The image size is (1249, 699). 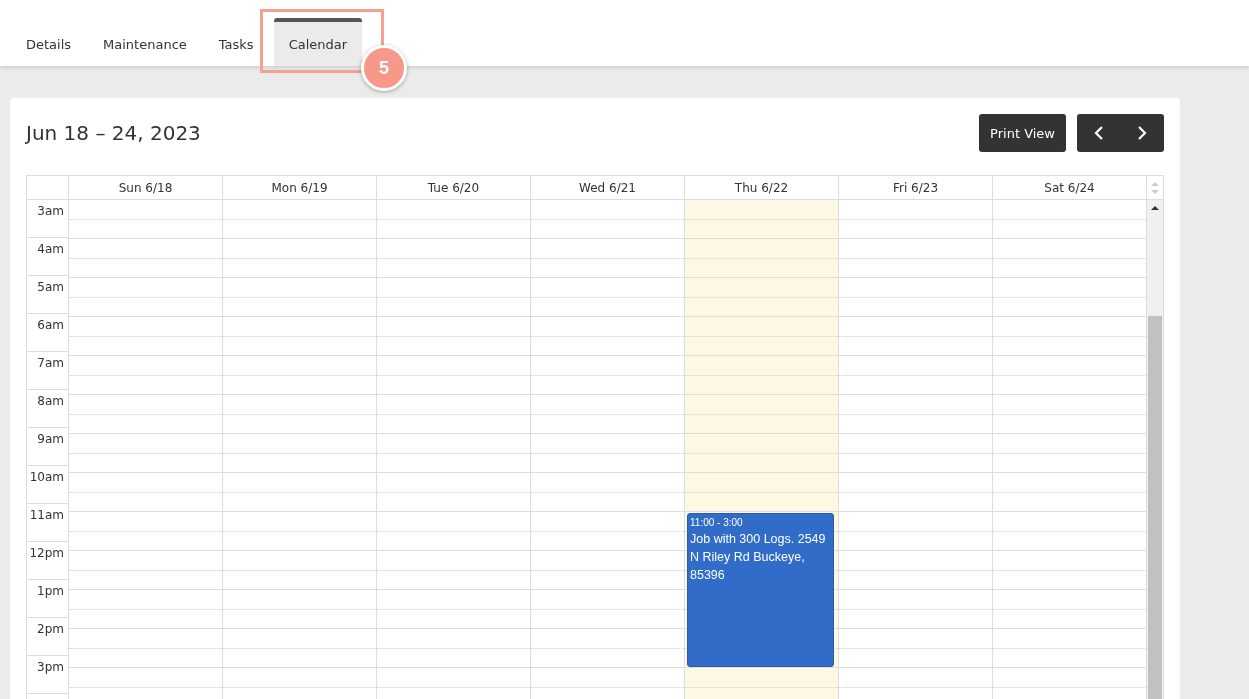 I want to click on hour-label: 11am, so click(x=46, y=515).